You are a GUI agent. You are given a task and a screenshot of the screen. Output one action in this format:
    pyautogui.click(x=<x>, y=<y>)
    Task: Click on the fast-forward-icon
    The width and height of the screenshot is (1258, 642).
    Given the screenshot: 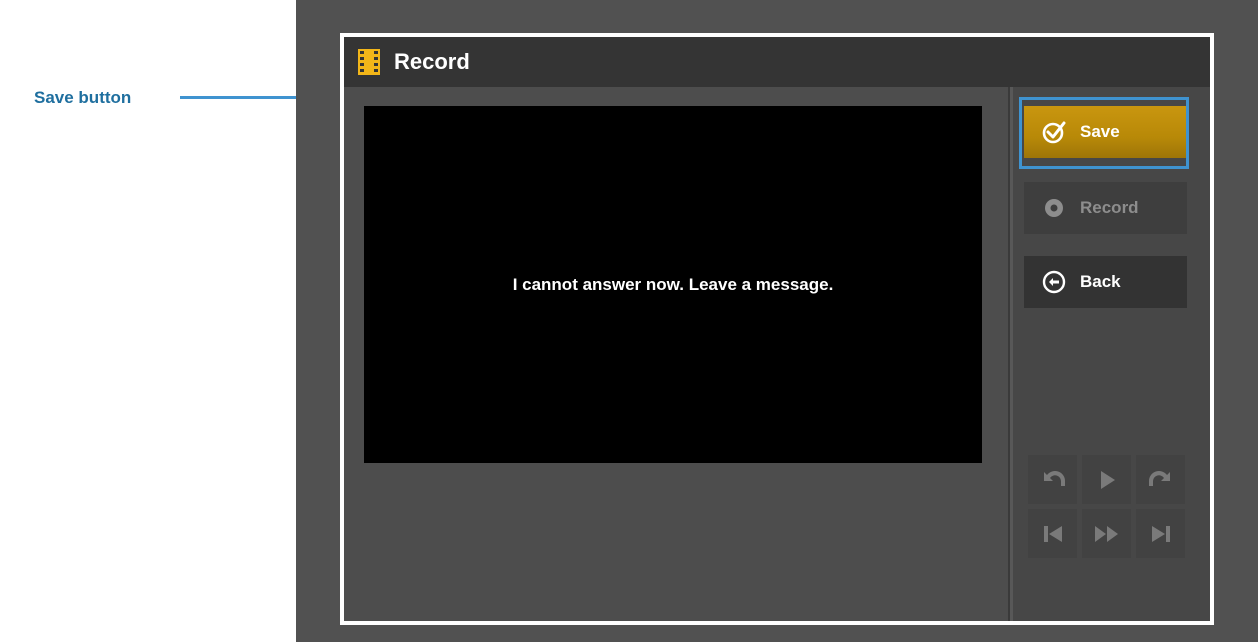 What is the action you would take?
    pyautogui.click(x=1106, y=533)
    